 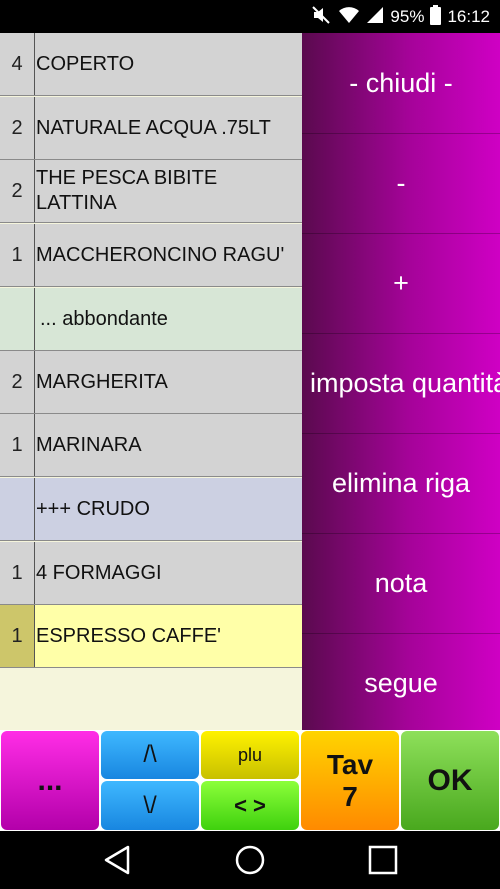 I want to click on row-description: 4 FORMAGGI, so click(x=99, y=572).